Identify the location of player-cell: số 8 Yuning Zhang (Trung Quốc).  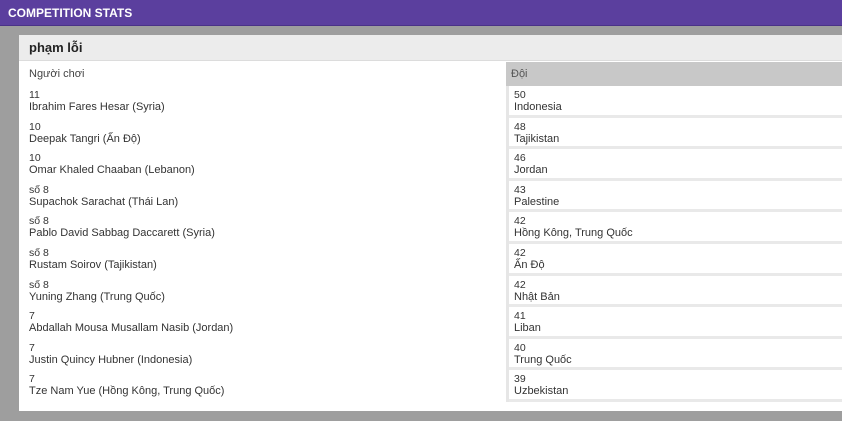
(262, 292).